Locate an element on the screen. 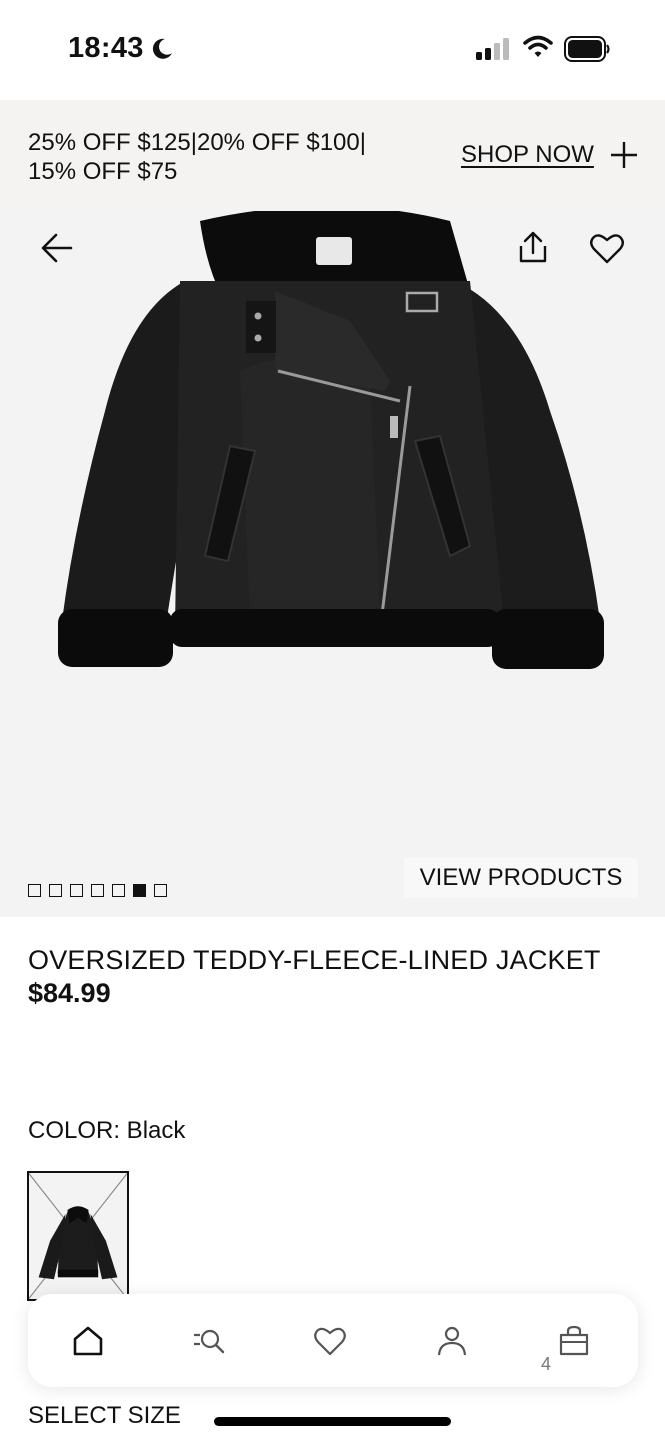 This screenshot has height=1440, width=665. nav-favorites is located at coordinates (330, 1340).